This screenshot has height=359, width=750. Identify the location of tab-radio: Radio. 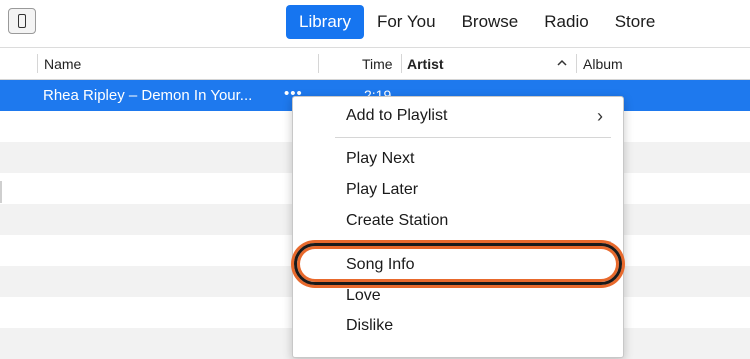
(566, 22).